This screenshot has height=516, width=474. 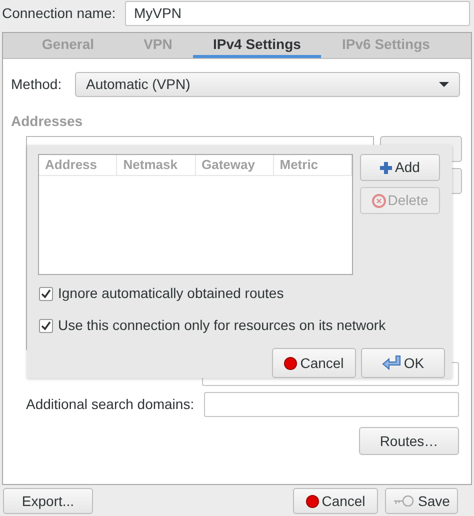 What do you see at coordinates (47, 121) in the screenshot?
I see `section-heading: Addresses` at bounding box center [47, 121].